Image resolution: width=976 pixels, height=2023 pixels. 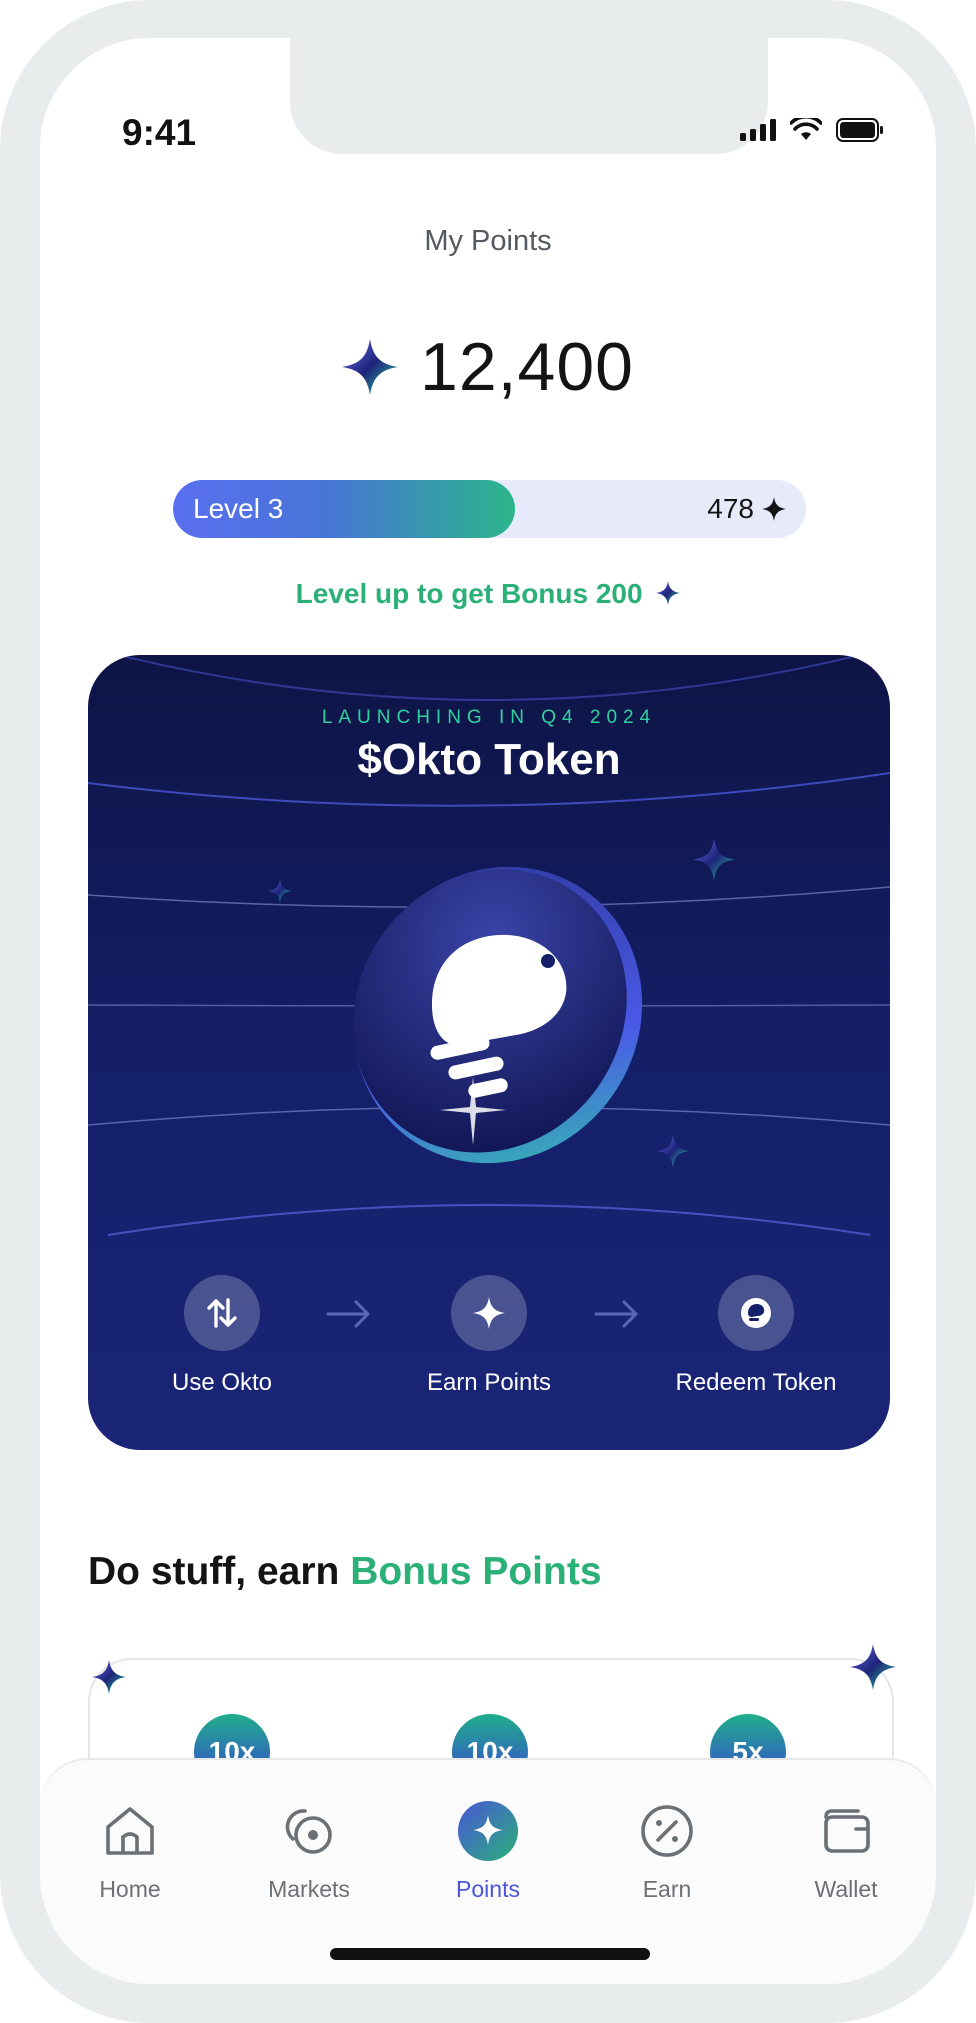 What do you see at coordinates (667, 1831) in the screenshot?
I see `percent-icon` at bounding box center [667, 1831].